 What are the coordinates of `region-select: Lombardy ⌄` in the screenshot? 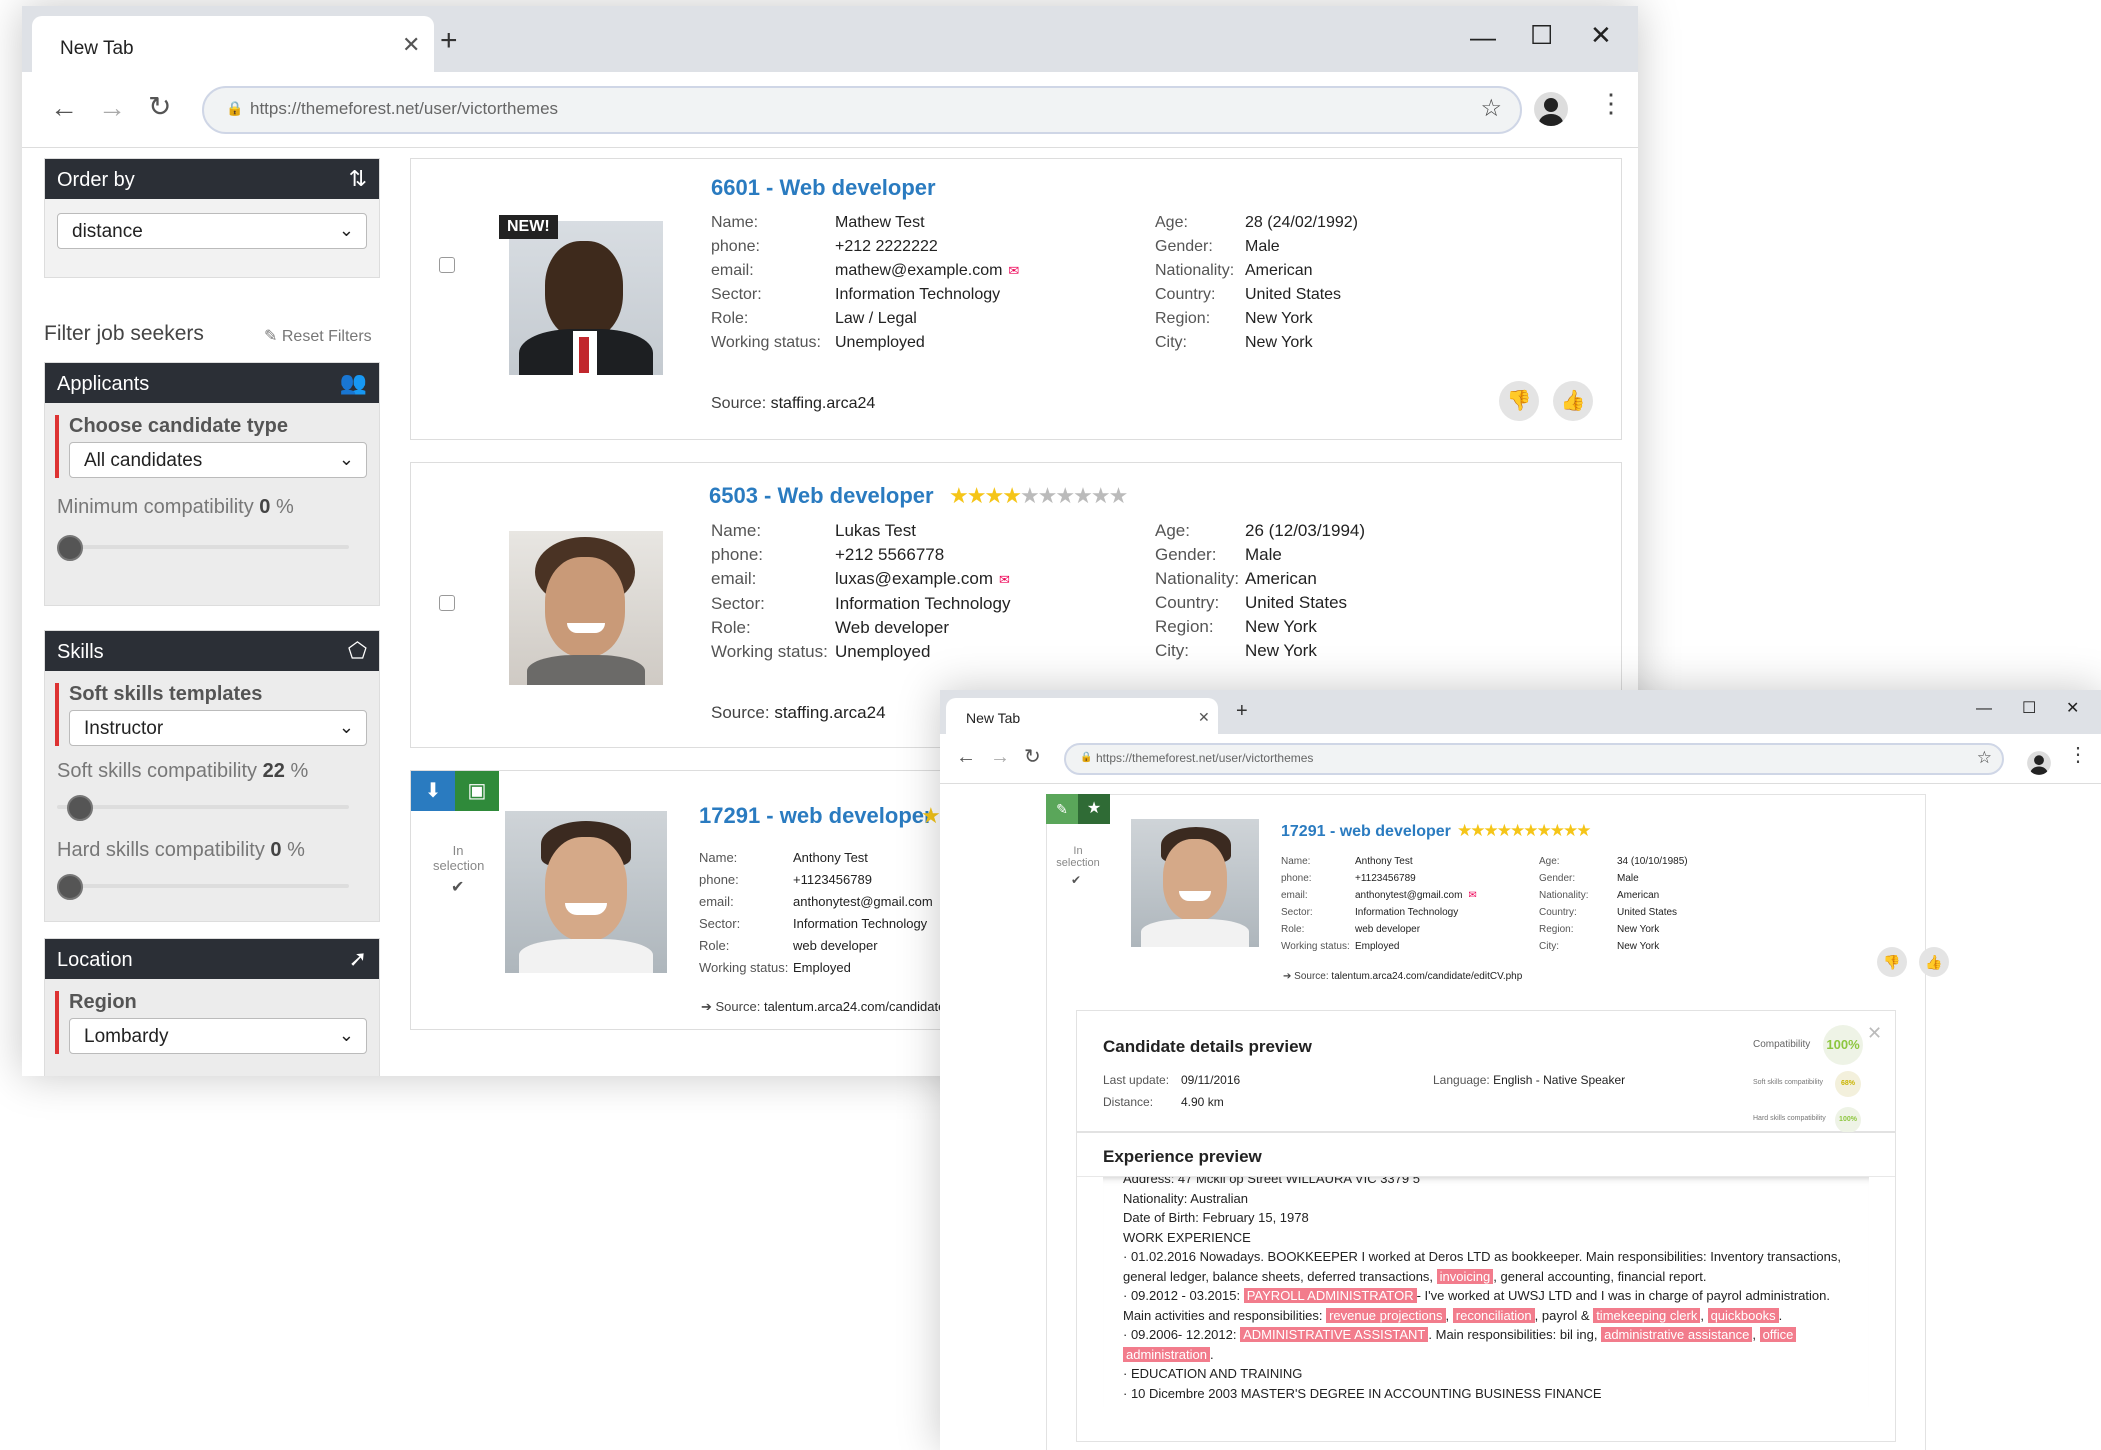 It's located at (218, 1036).